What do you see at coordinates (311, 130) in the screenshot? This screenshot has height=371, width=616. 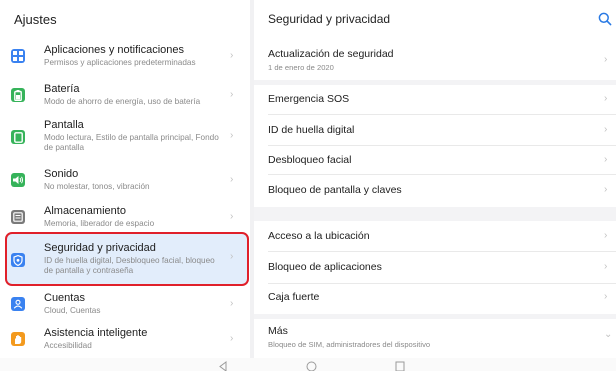 I see `item-title: ID de huella digital` at bounding box center [311, 130].